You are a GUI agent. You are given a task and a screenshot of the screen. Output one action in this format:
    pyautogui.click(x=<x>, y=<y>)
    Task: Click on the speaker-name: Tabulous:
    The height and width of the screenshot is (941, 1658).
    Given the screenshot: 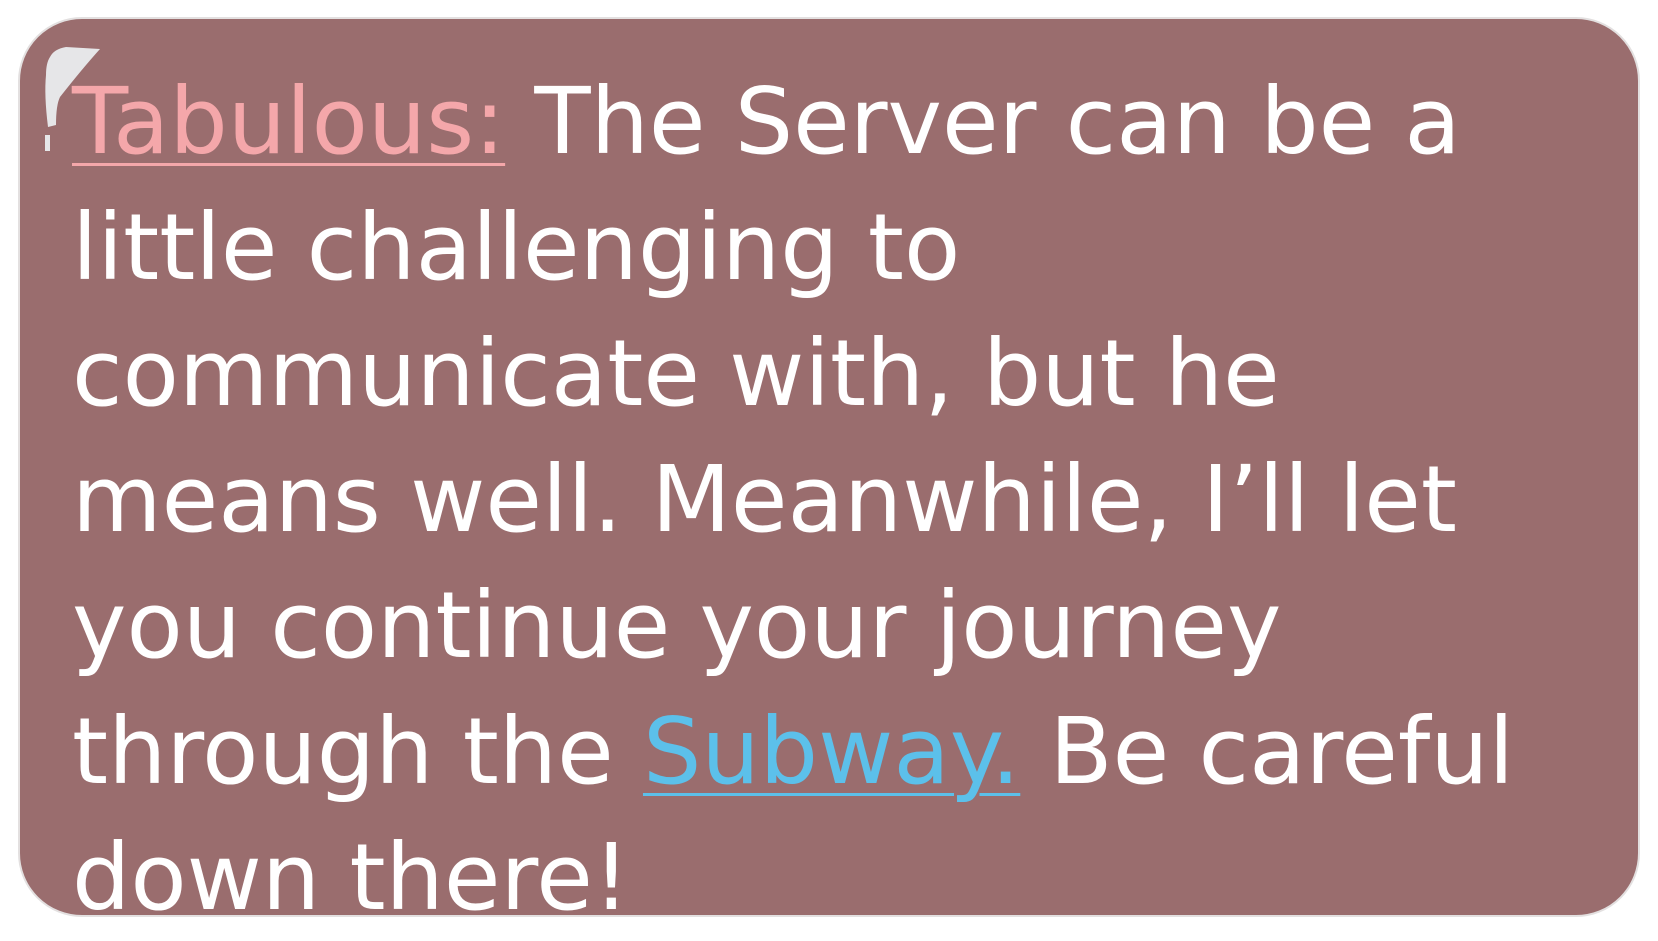 What is the action you would take?
    pyautogui.click(x=289, y=121)
    